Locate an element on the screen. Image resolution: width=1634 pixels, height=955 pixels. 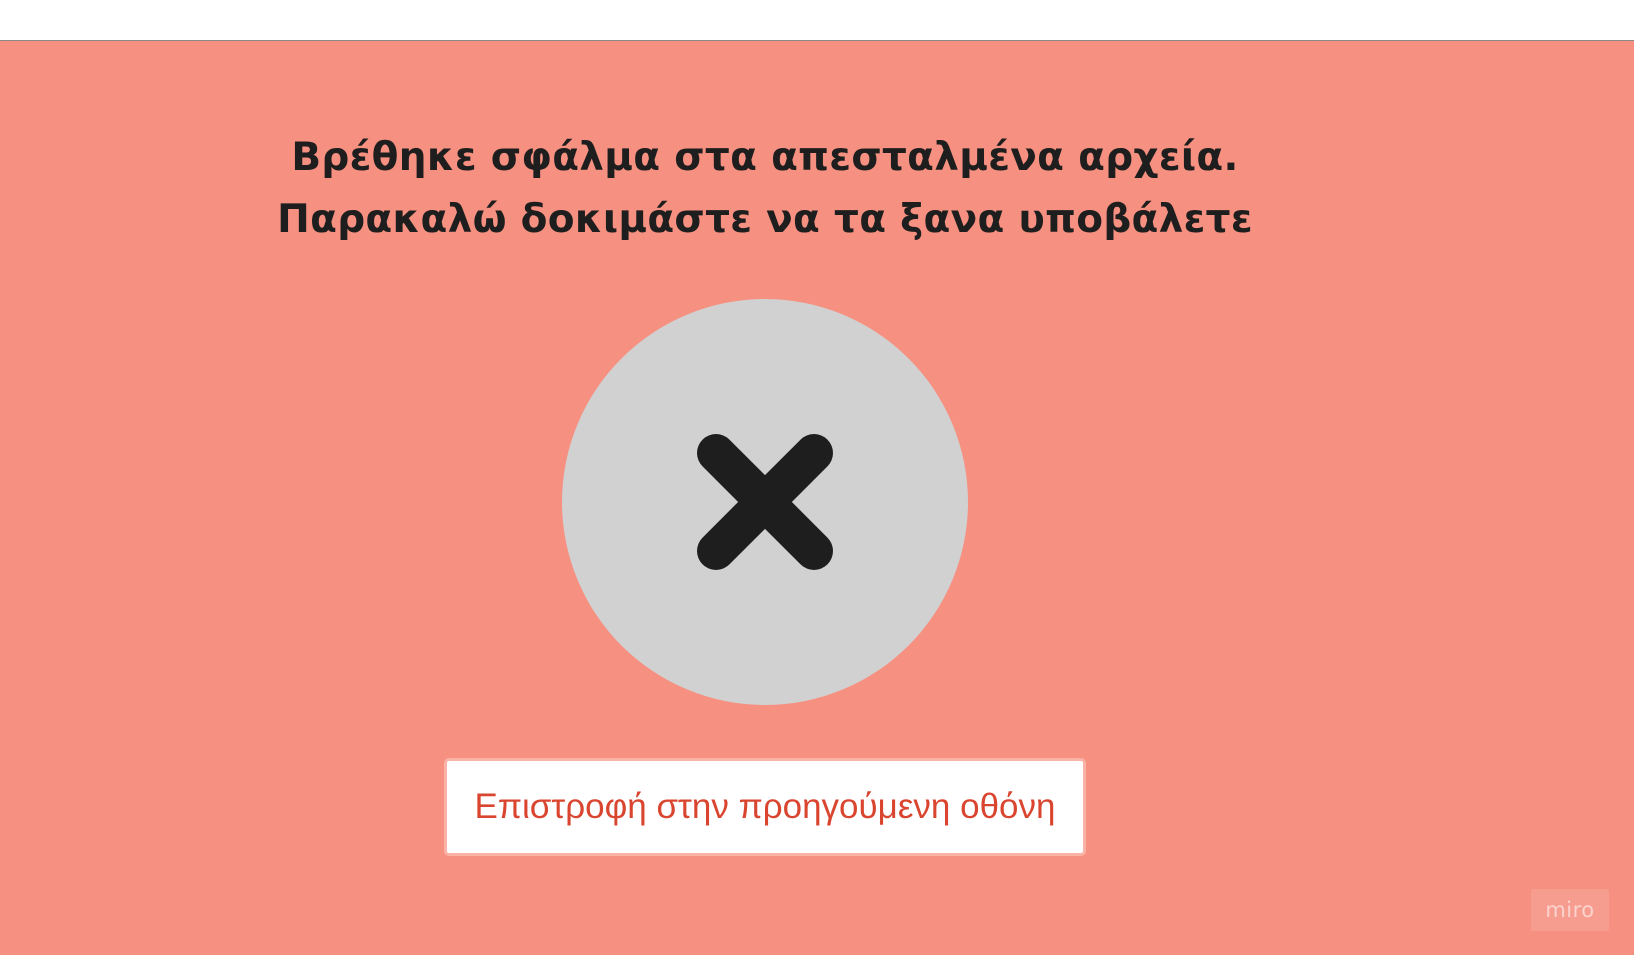
close-icon is located at coordinates (765, 502).